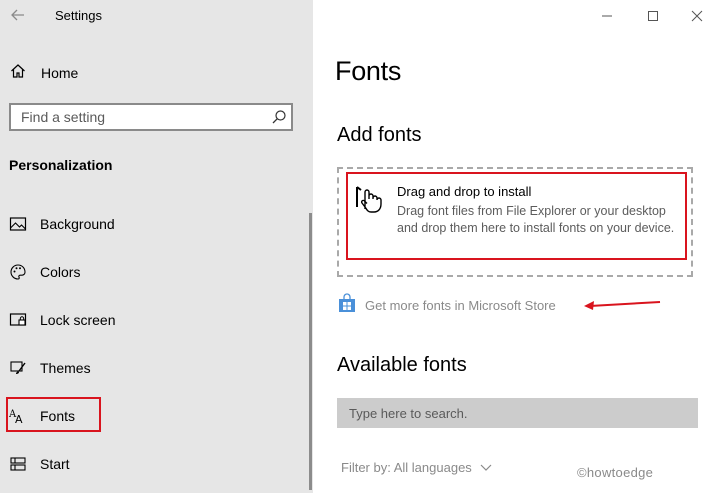  What do you see at coordinates (61, 165) in the screenshot?
I see `section-title: Personalization` at bounding box center [61, 165].